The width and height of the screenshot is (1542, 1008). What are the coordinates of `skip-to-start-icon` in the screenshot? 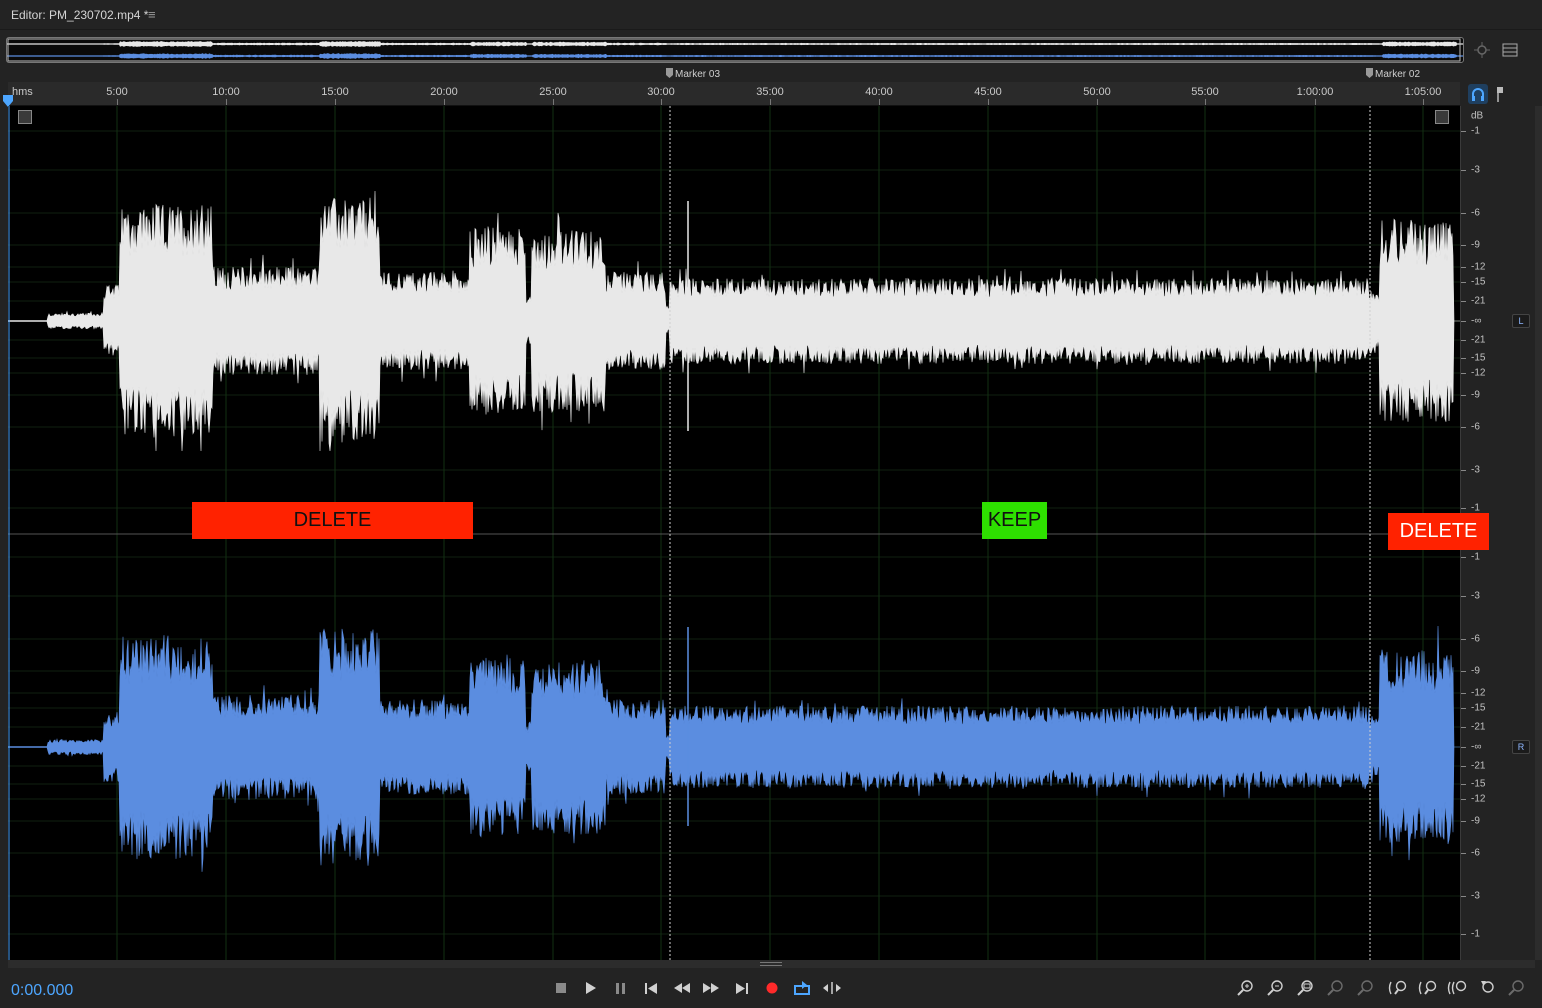 It's located at (651, 988).